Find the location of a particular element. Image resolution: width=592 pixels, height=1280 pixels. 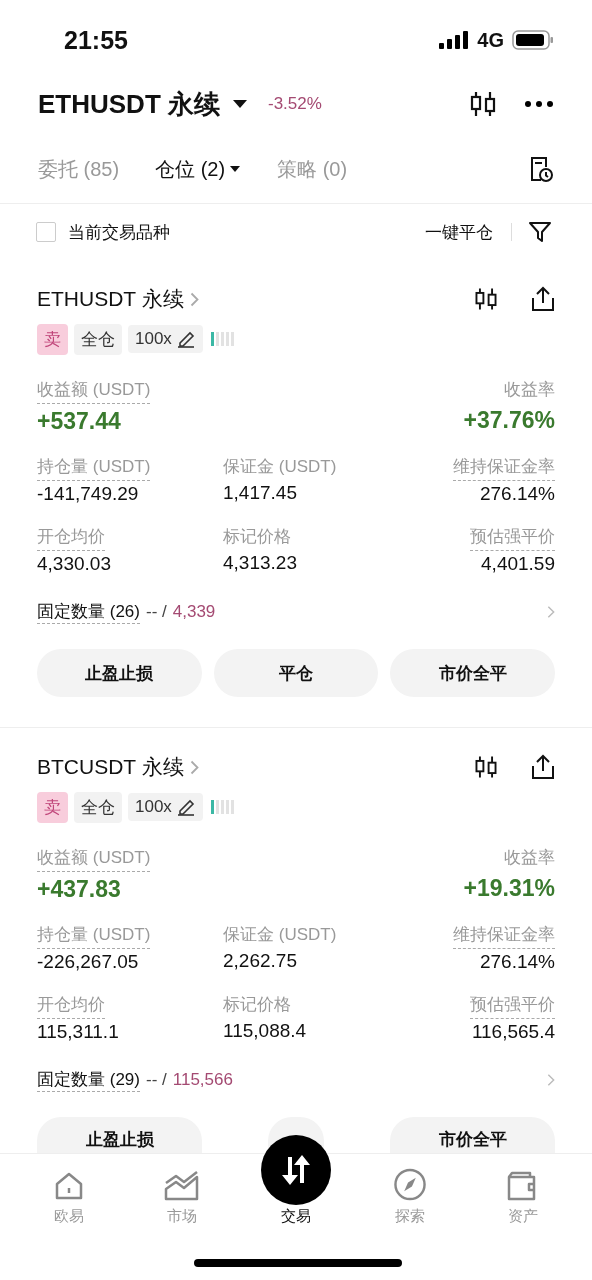

tab: 仓位 (2) is located at coordinates (198, 169).